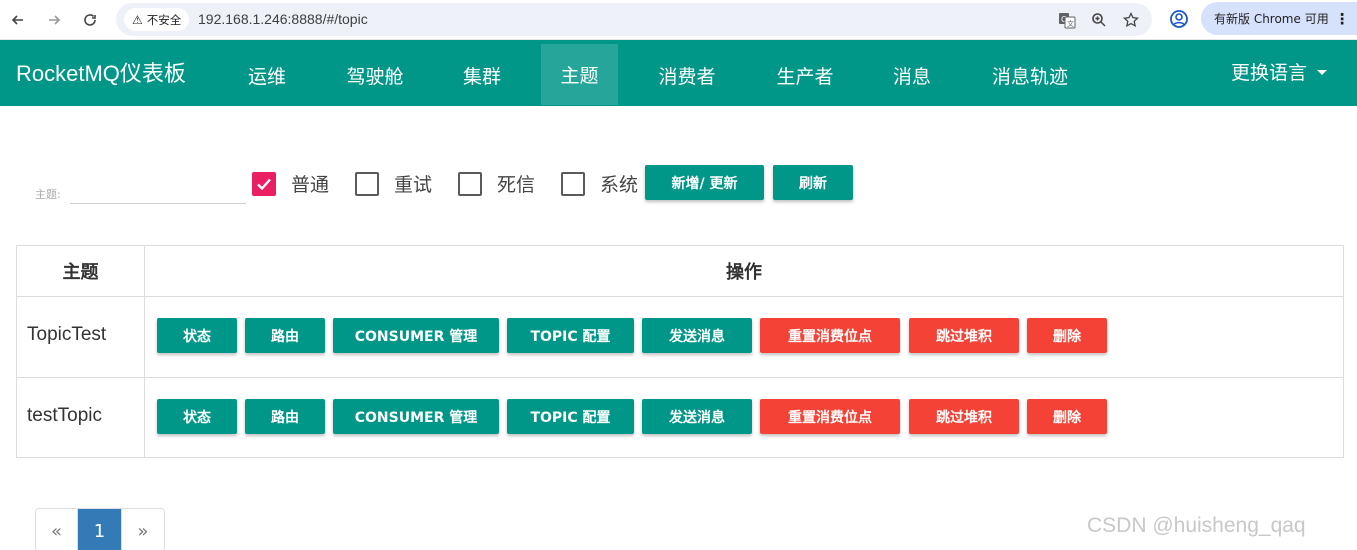  I want to click on column-header-actions: 操作, so click(744, 272).